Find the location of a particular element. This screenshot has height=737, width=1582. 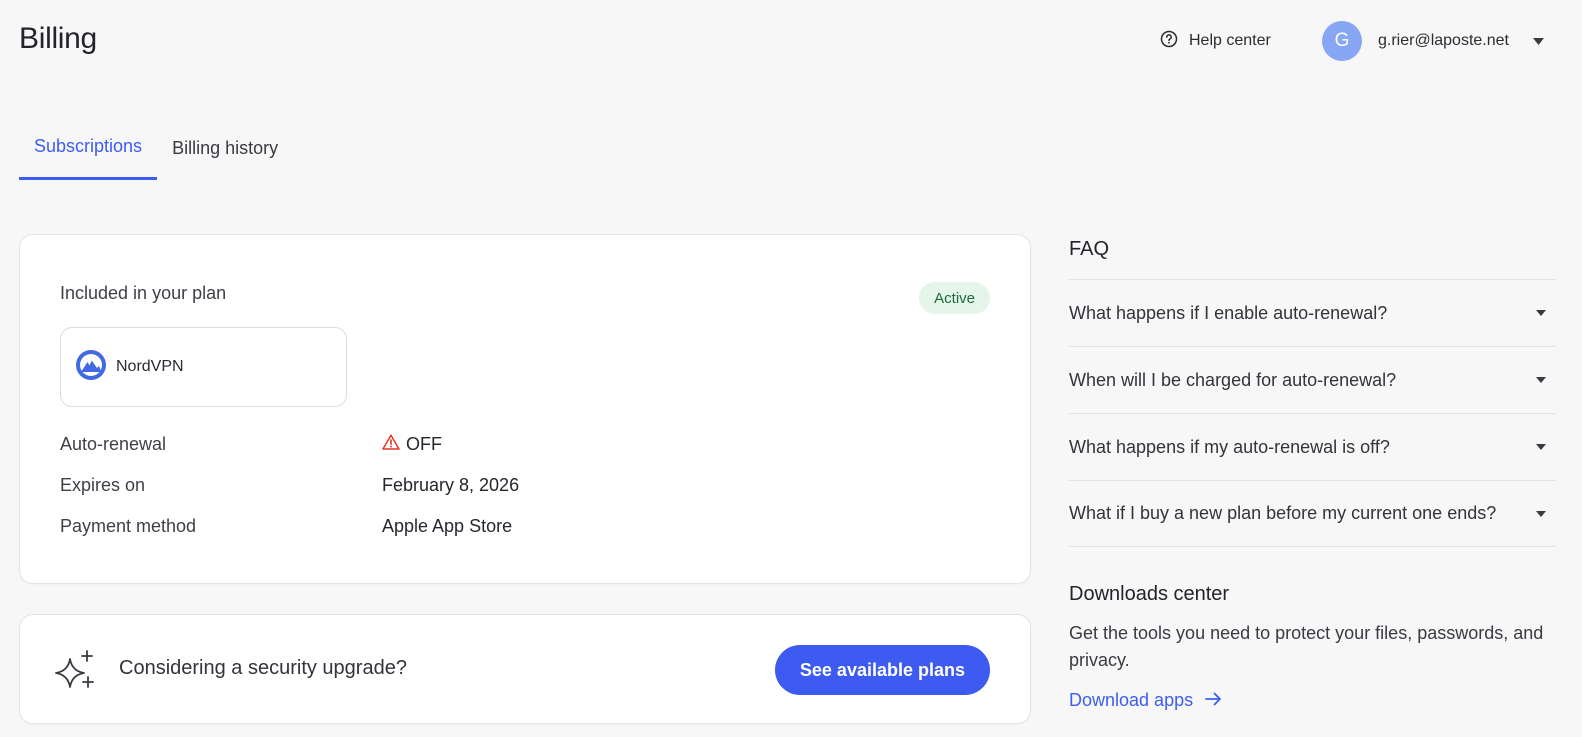

download-apps-link: Download apps is located at coordinates (1145, 700).